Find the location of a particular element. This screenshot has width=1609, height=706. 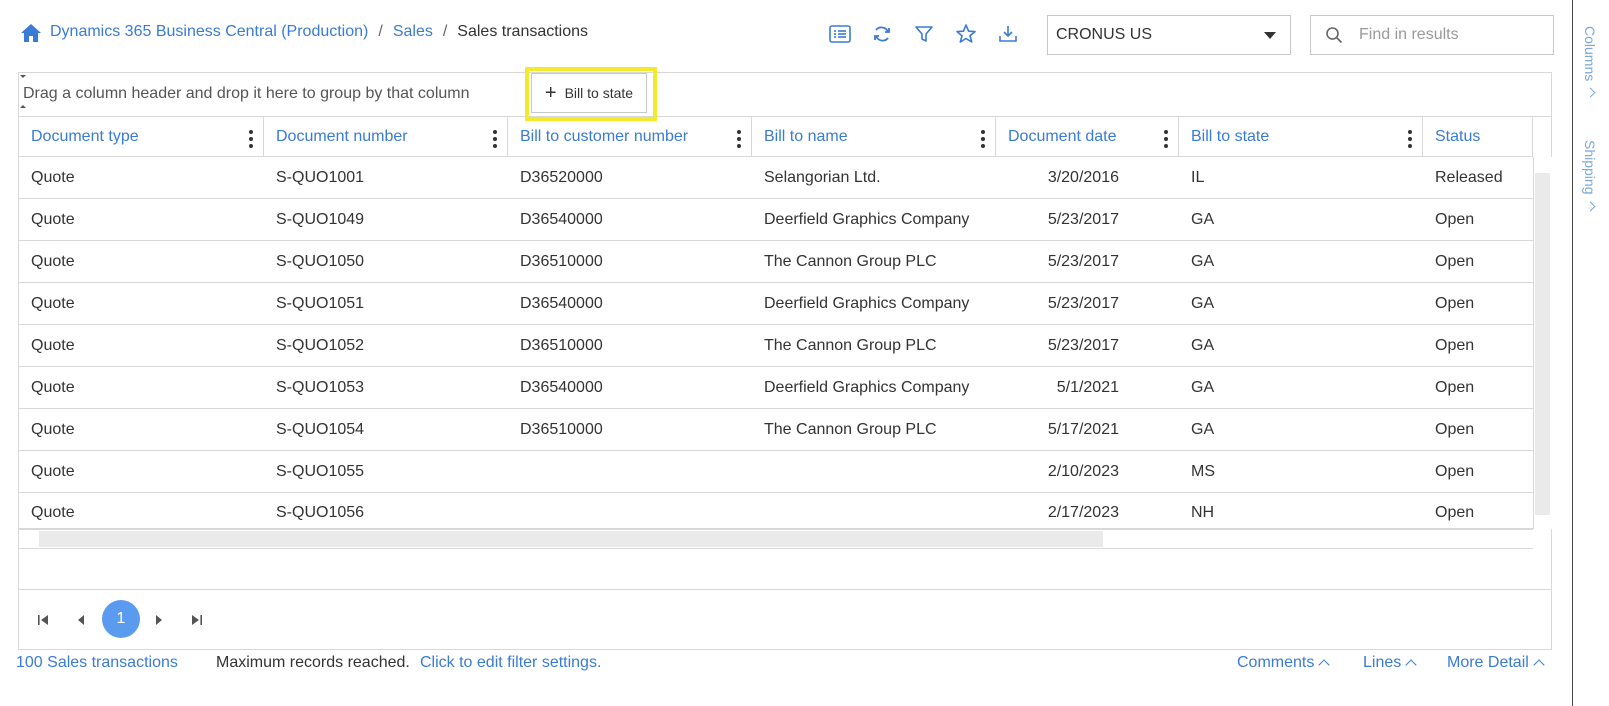

cell-document-number: S-QUO1050 is located at coordinates (386, 262).